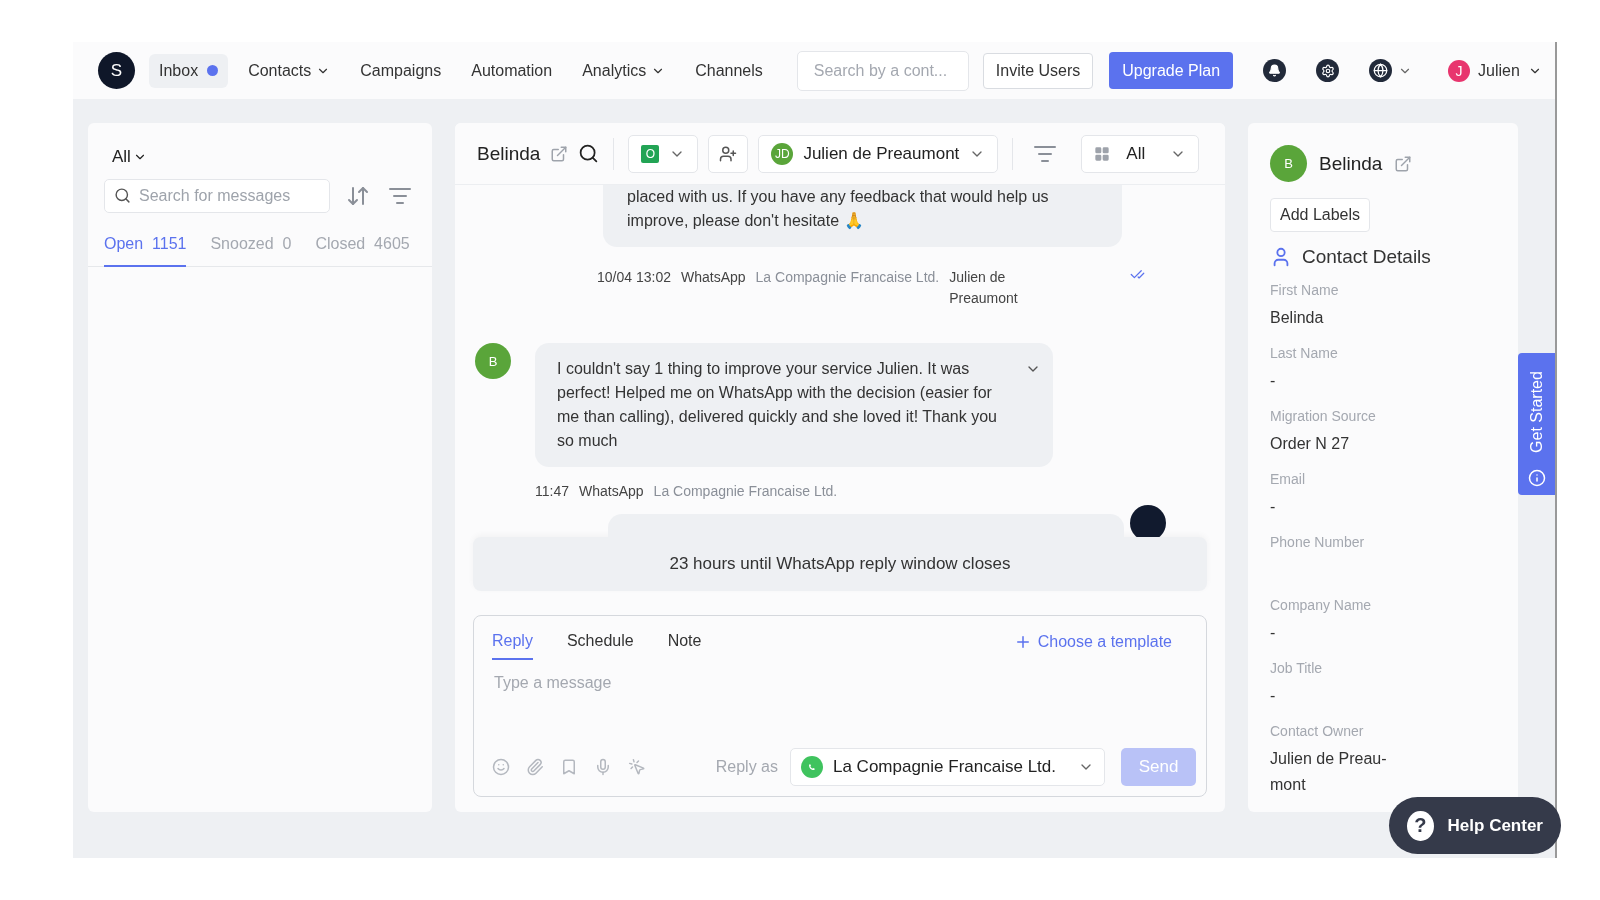 This screenshot has width=1600, height=900. I want to click on assignee-avatar: JD, so click(782, 153).